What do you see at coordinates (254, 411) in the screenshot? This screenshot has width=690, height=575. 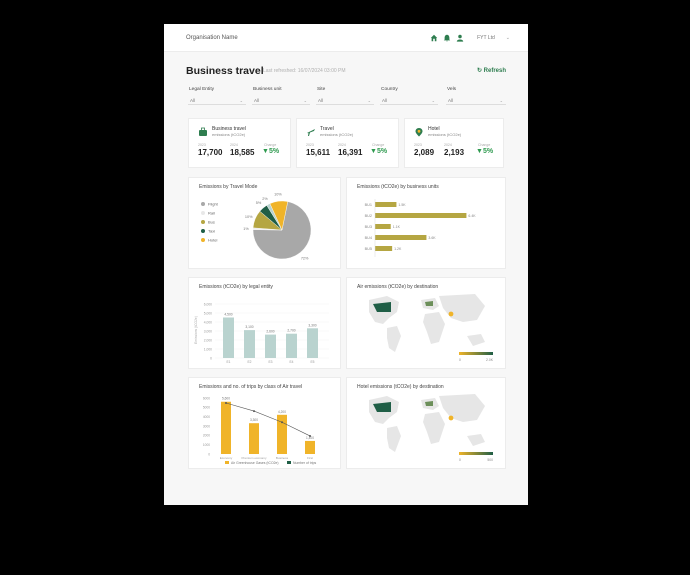 I see `trips-point` at bounding box center [254, 411].